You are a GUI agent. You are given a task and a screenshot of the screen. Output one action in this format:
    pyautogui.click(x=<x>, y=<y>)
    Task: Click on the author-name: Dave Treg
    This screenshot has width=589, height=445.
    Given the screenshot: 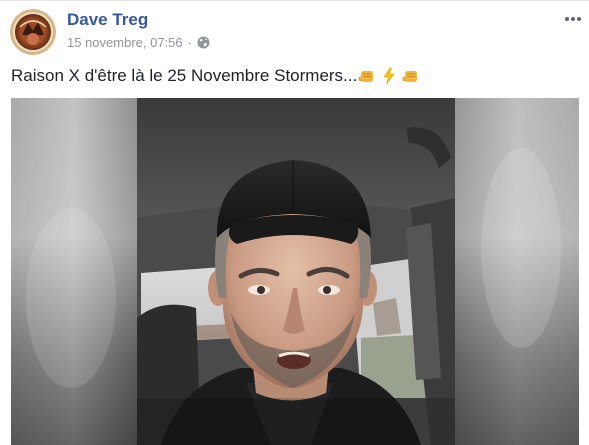 What is the action you would take?
    pyautogui.click(x=107, y=20)
    